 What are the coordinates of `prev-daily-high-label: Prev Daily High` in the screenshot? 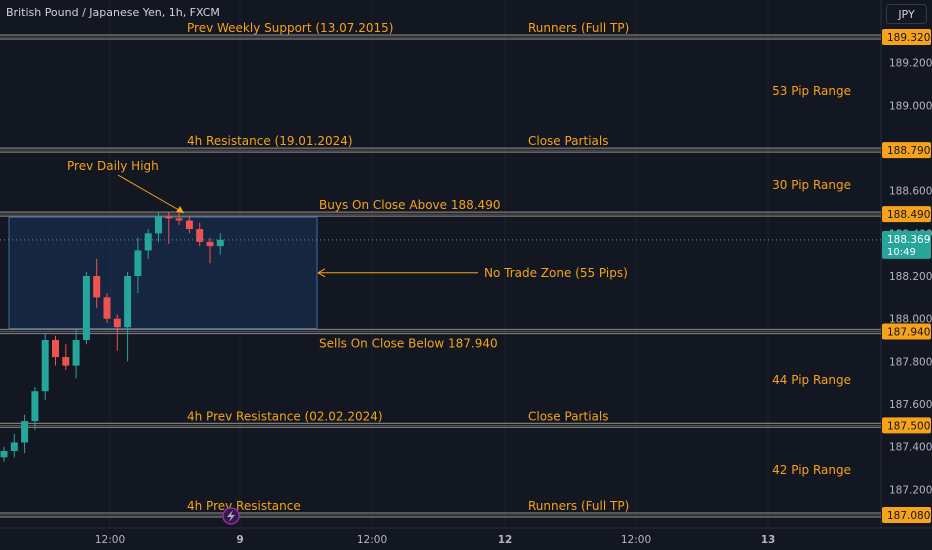 It's located at (113, 166).